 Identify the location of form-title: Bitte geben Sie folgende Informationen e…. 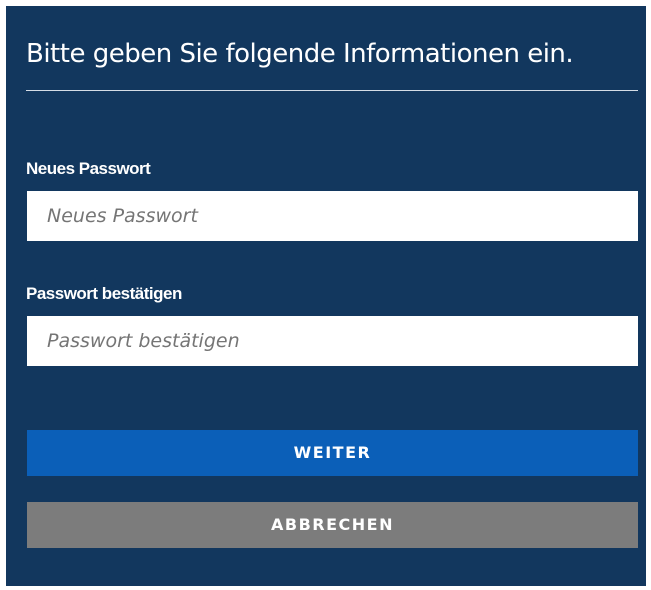
(300, 54).